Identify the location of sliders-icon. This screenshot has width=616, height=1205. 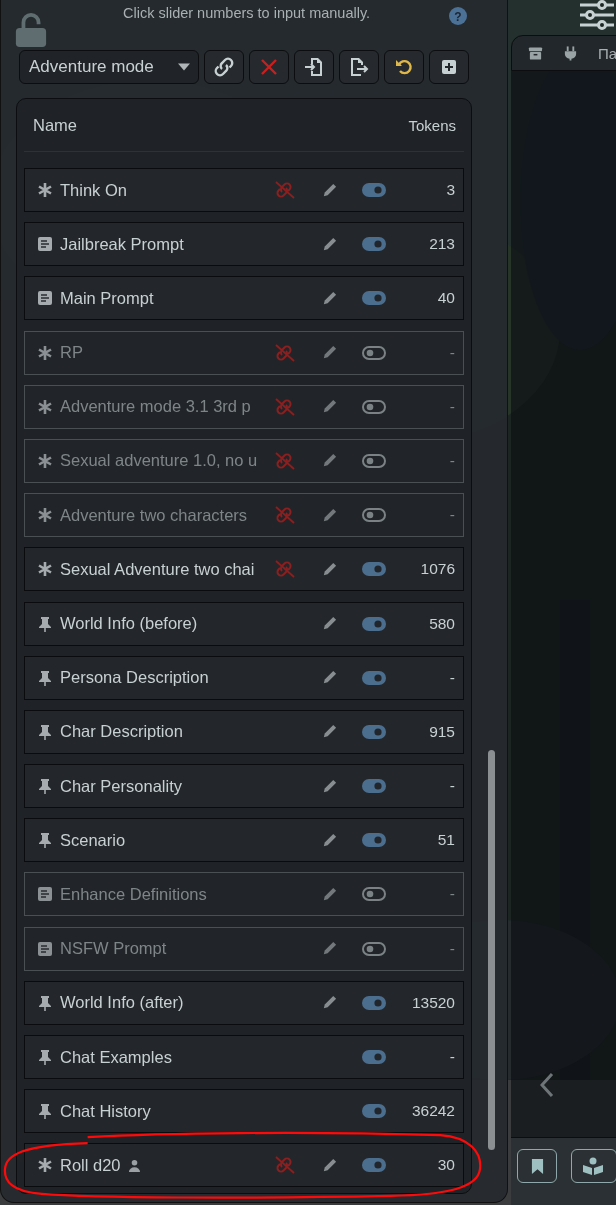
(597, 15).